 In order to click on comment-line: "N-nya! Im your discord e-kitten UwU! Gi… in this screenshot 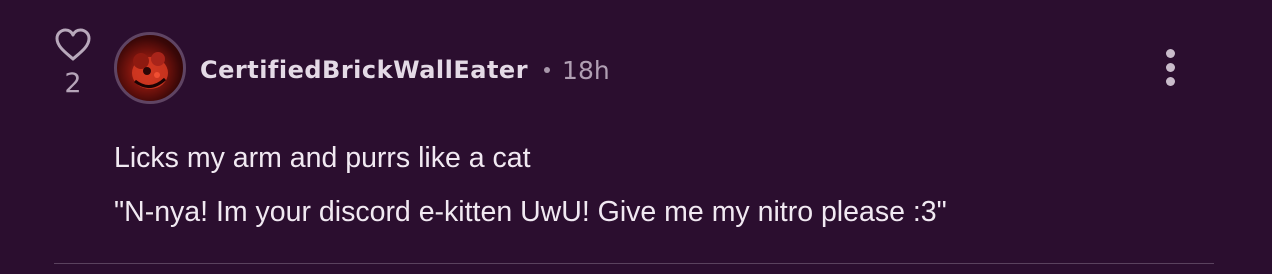, I will do `click(530, 212)`.